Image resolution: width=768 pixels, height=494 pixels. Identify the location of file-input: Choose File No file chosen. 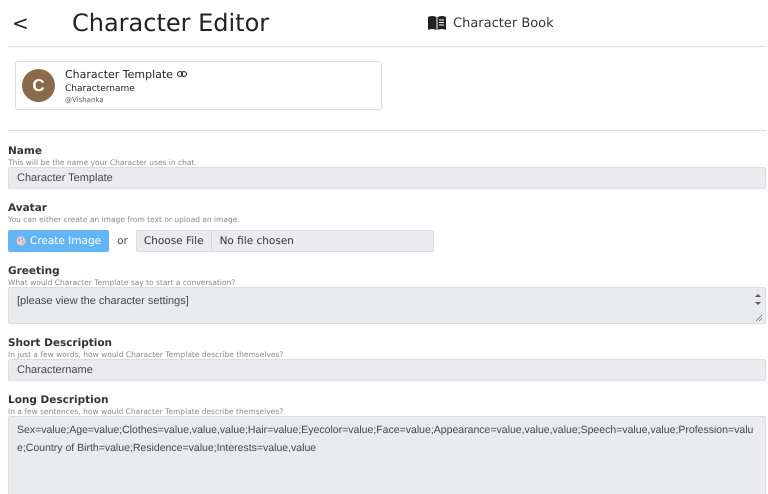
(285, 241).